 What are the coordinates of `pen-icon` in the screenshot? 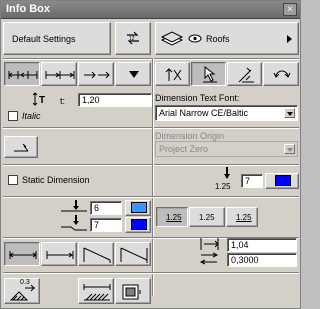 It's located at (227, 173).